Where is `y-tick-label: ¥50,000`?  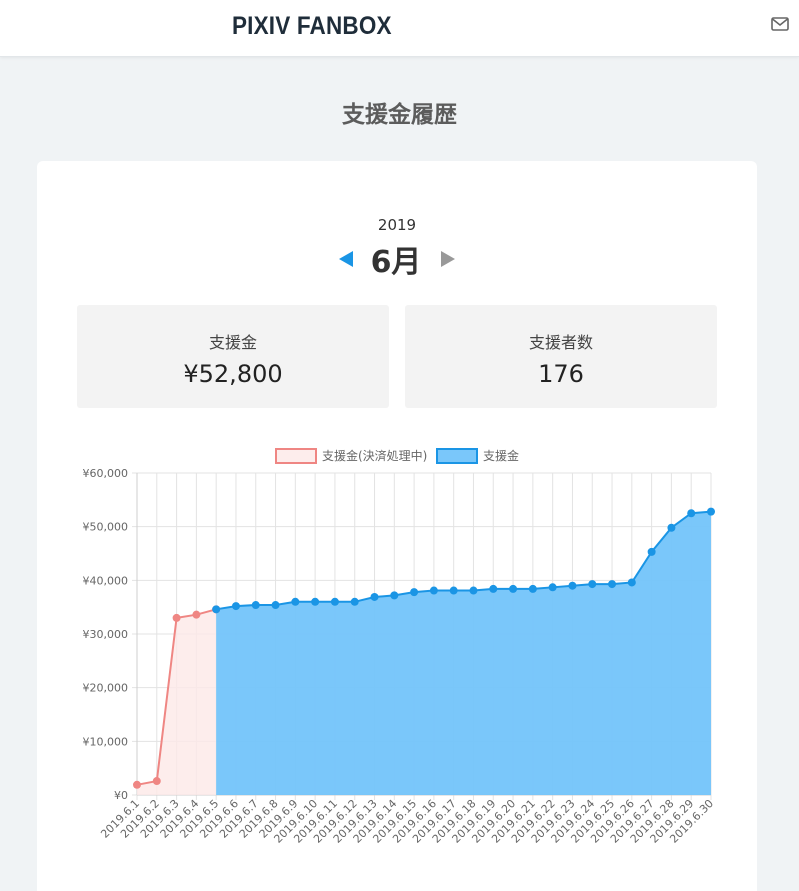 y-tick-label: ¥50,000 is located at coordinates (106, 527).